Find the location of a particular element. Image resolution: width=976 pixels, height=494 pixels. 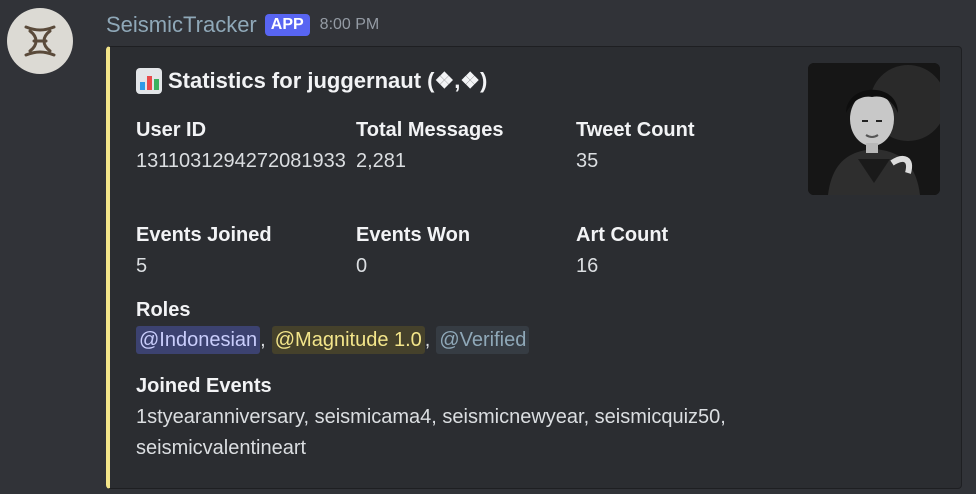

field-total-messages: Total Messages 2,281 is located at coordinates (461, 146).